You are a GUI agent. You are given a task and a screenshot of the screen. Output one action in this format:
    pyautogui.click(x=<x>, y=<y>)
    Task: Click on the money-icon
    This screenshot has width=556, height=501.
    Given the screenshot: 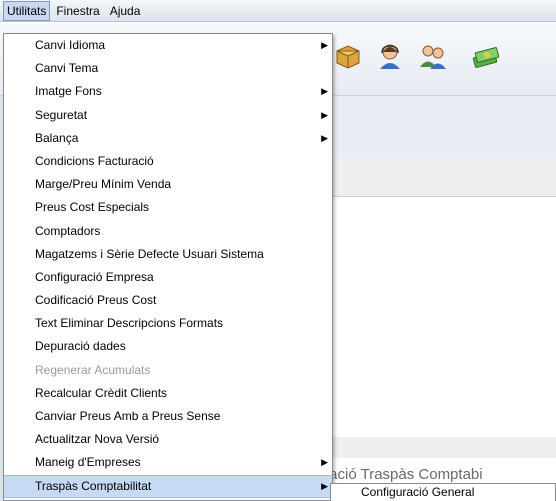 What is the action you would take?
    pyautogui.click(x=485, y=56)
    